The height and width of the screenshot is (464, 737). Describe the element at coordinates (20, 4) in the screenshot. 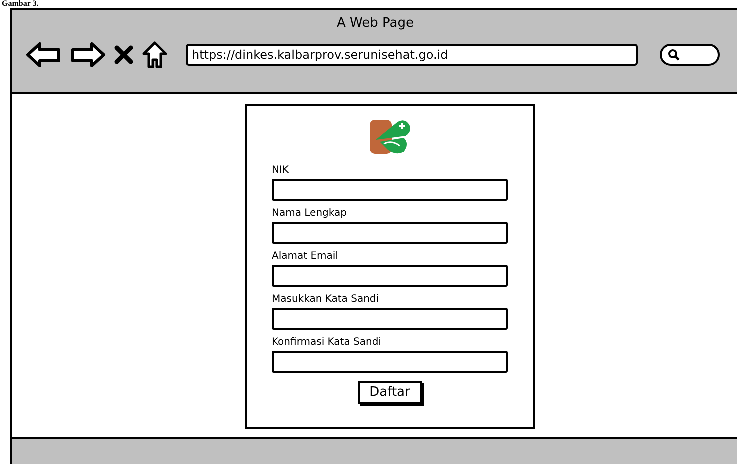

I see `figure-caption: Gambar 3.` at that location.